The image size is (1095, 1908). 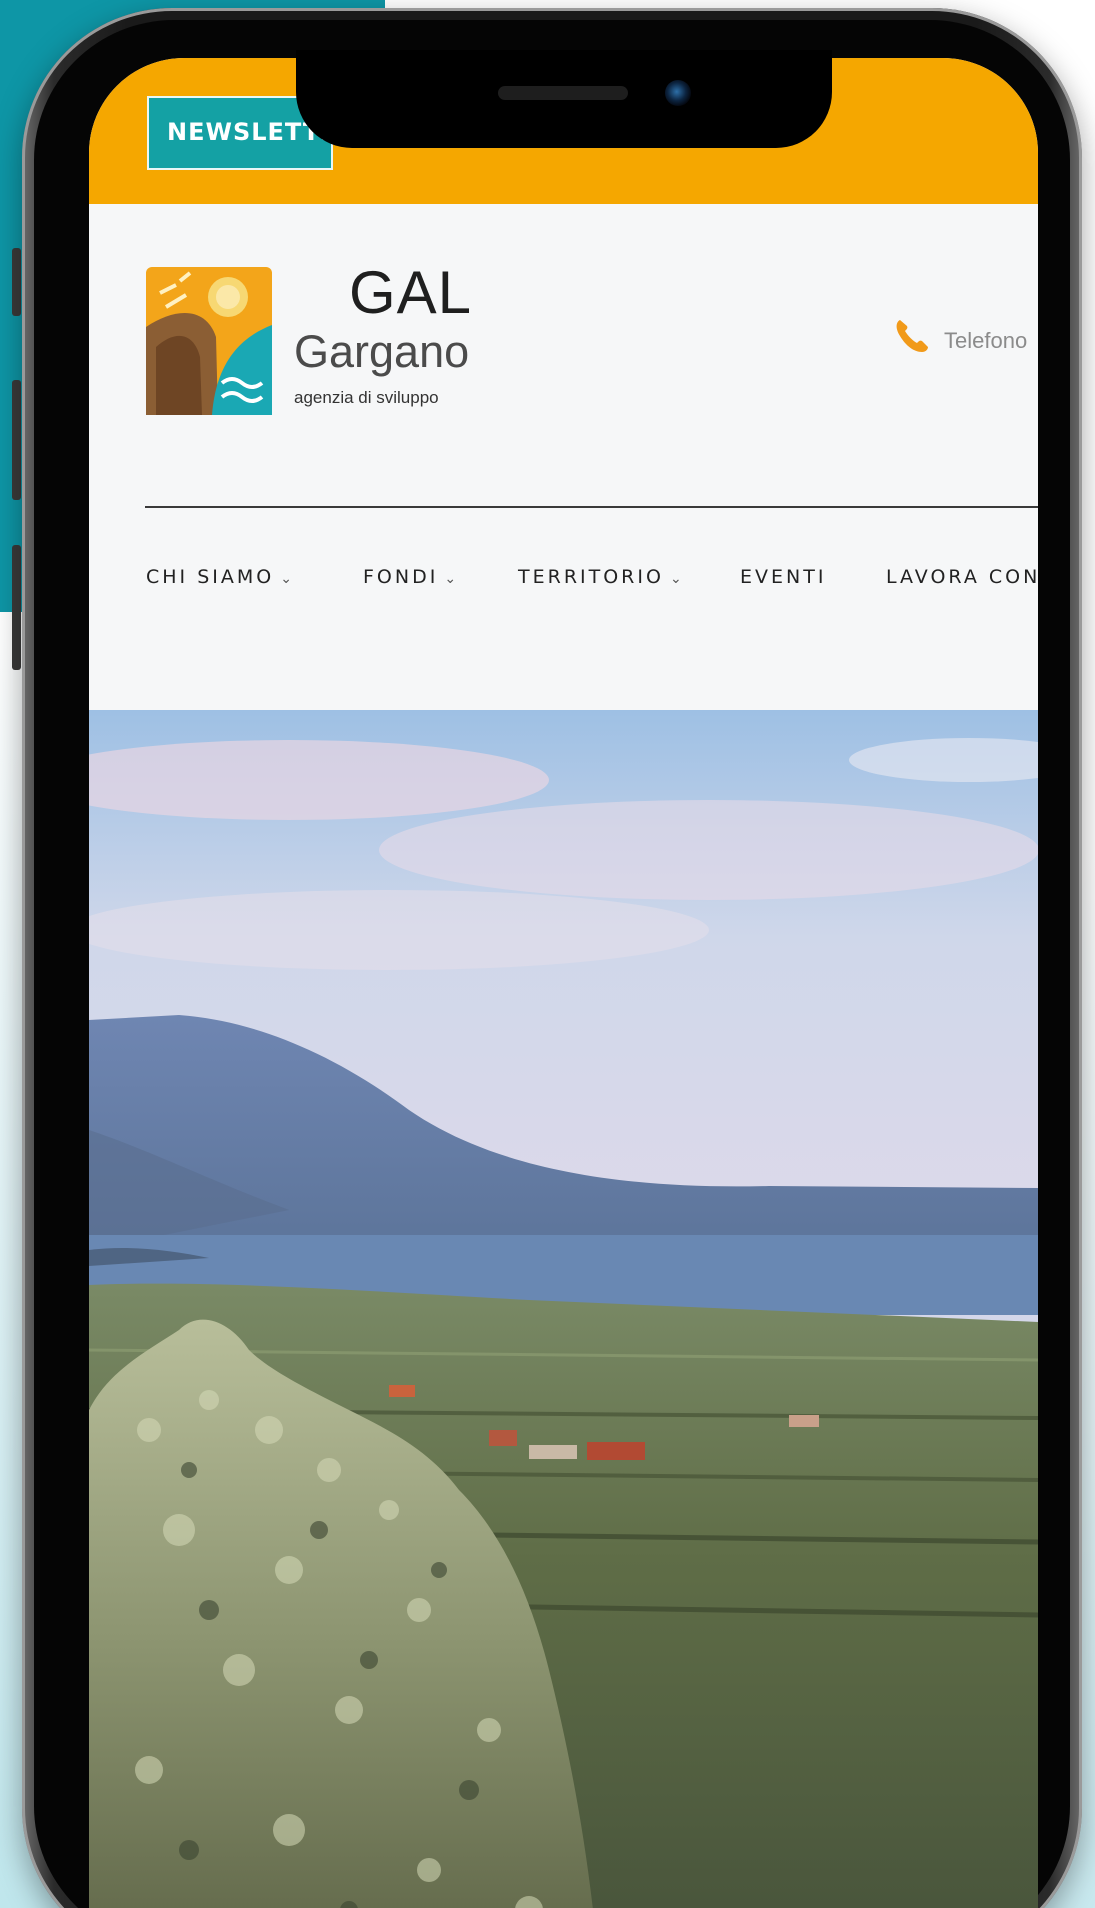 I want to click on nav-item-label: CHI SIAMO, so click(x=210, y=577).